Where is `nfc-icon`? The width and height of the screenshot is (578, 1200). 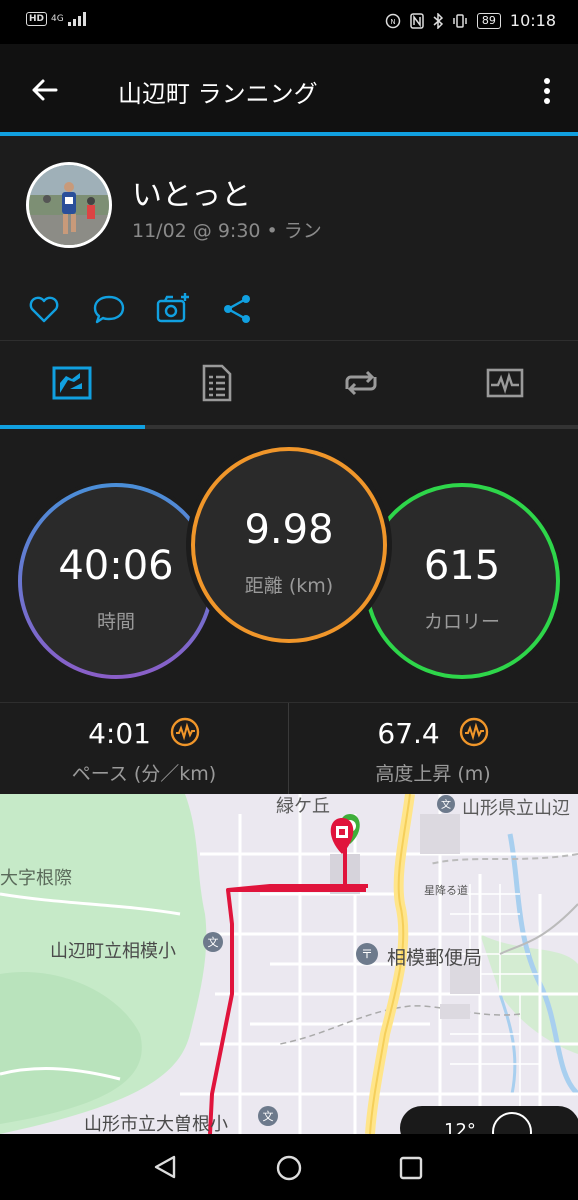 nfc-icon is located at coordinates (417, 20).